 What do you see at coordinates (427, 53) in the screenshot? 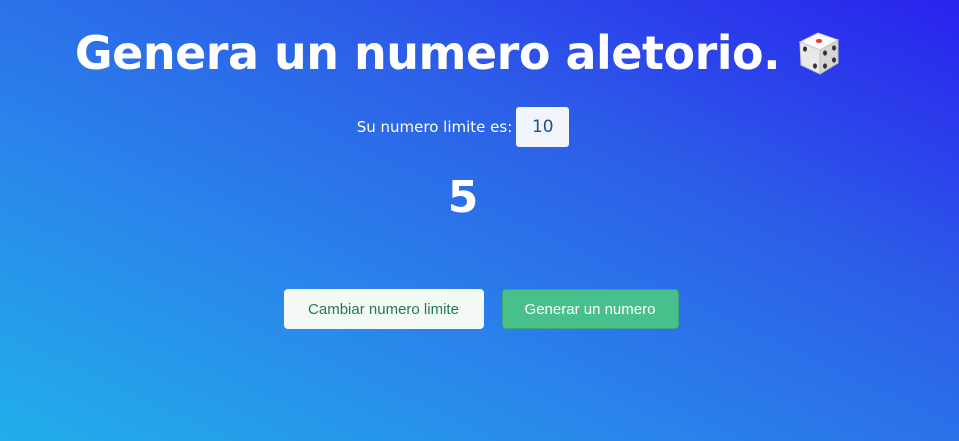
I see `page-title: Genera un numero aletorio.` at bounding box center [427, 53].